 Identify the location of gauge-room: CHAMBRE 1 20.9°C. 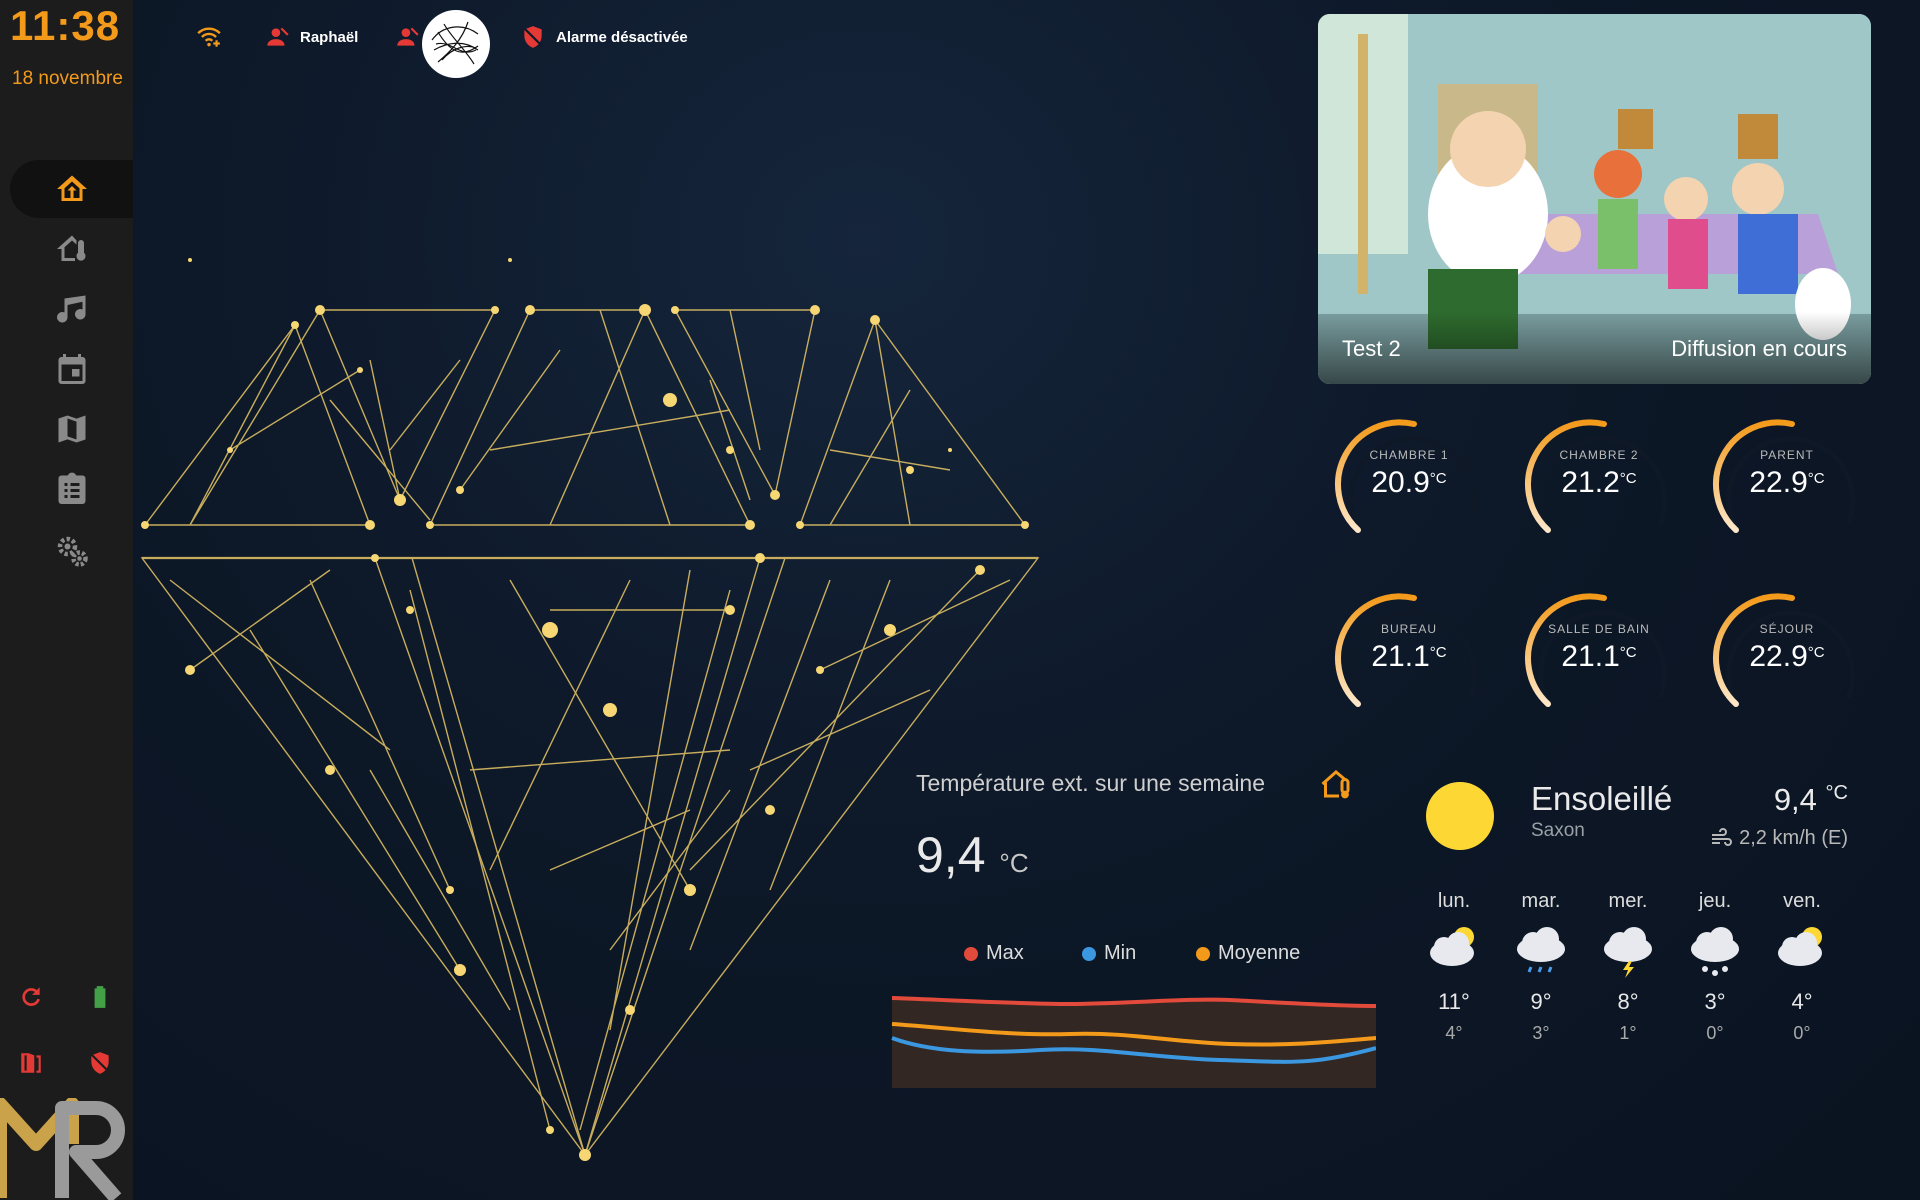
(1409, 482).